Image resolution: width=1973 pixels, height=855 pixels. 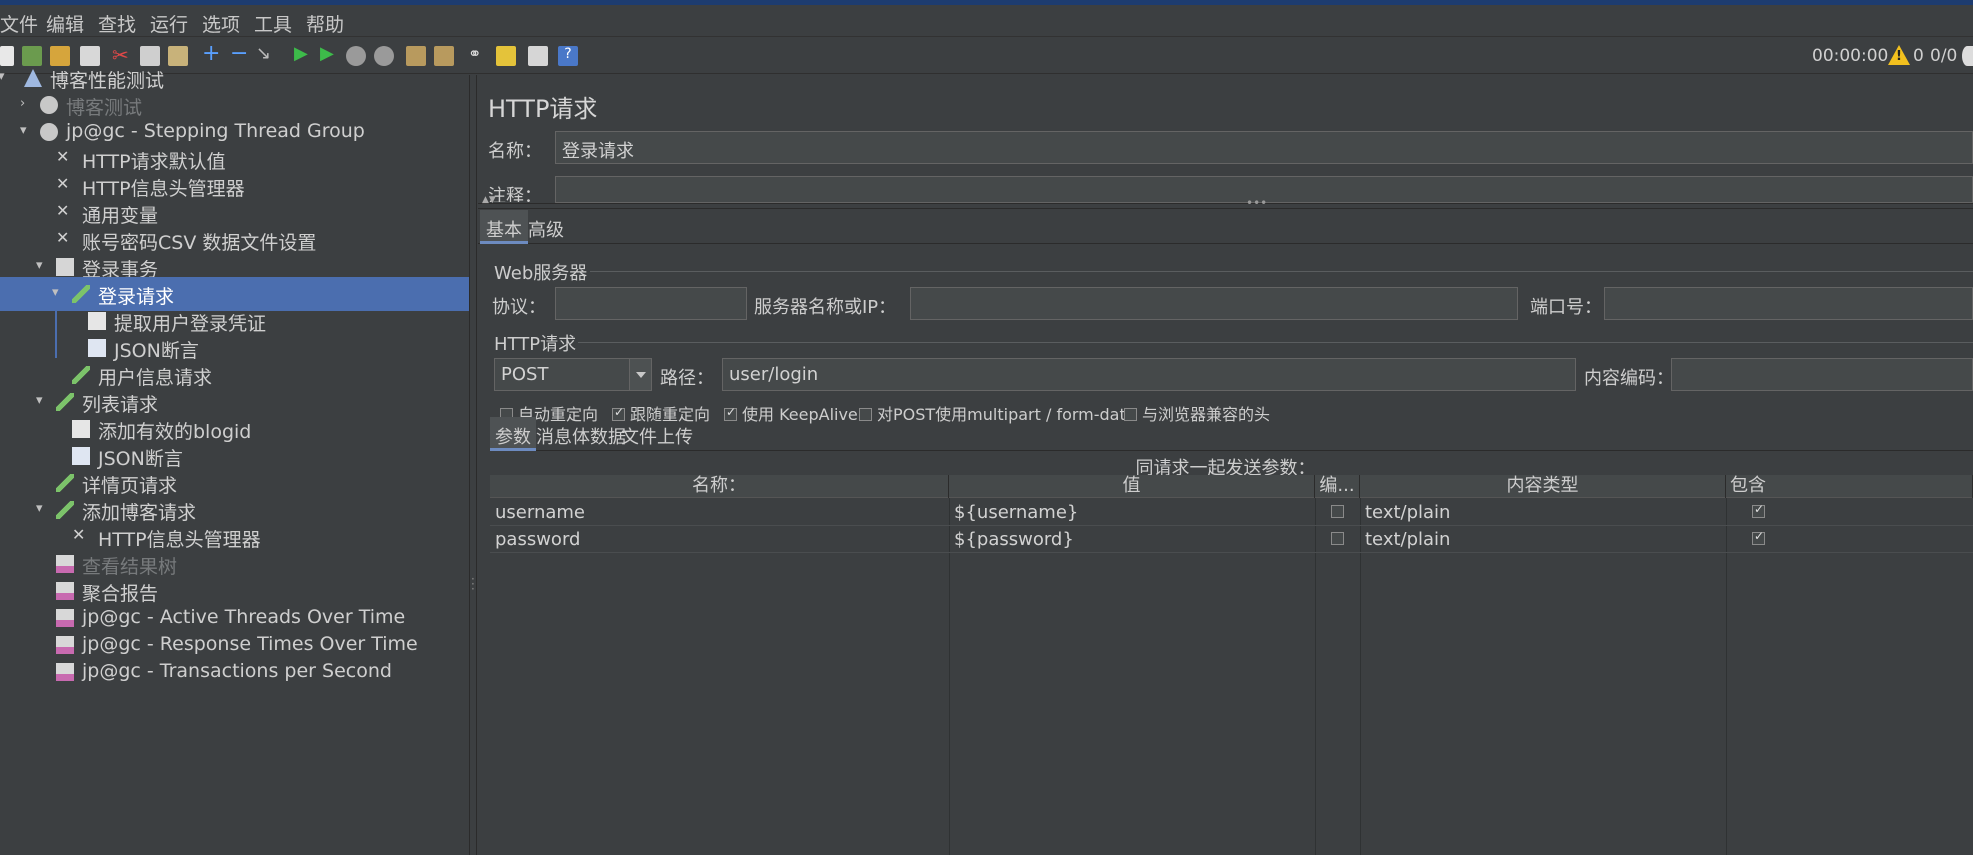 I want to click on warning-icon, so click(x=1899, y=55).